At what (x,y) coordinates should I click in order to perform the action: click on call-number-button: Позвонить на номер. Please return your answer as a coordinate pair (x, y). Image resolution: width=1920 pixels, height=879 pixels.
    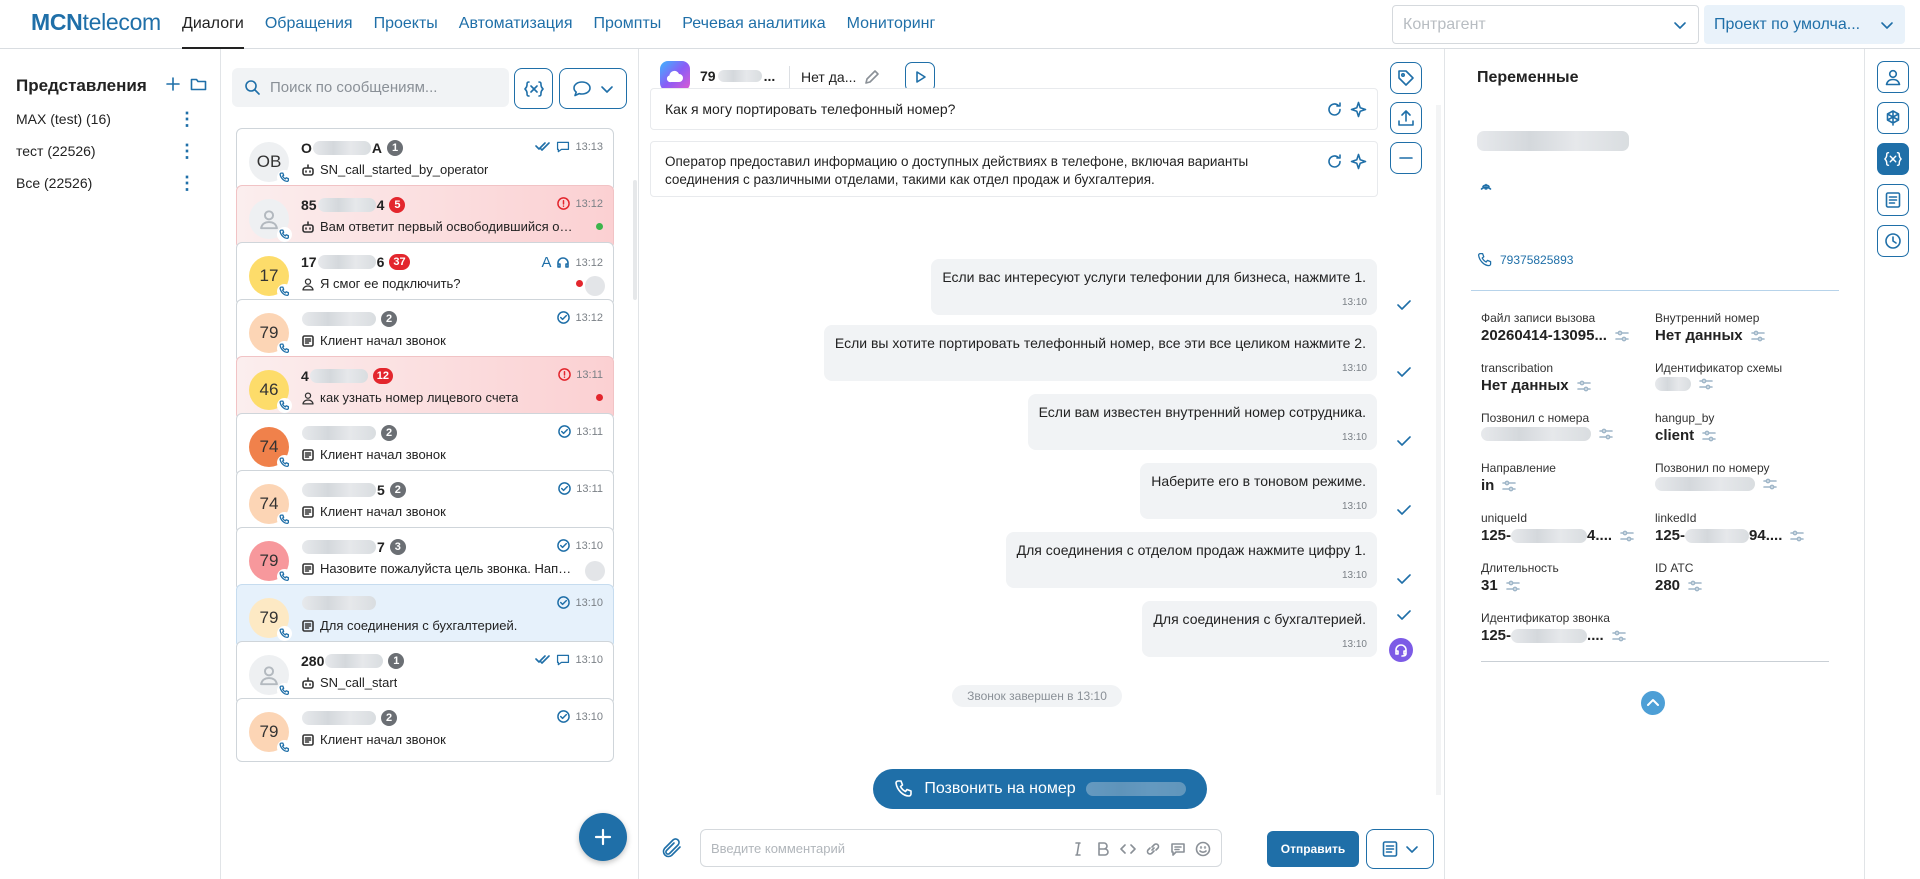
    Looking at the image, I should click on (1040, 789).